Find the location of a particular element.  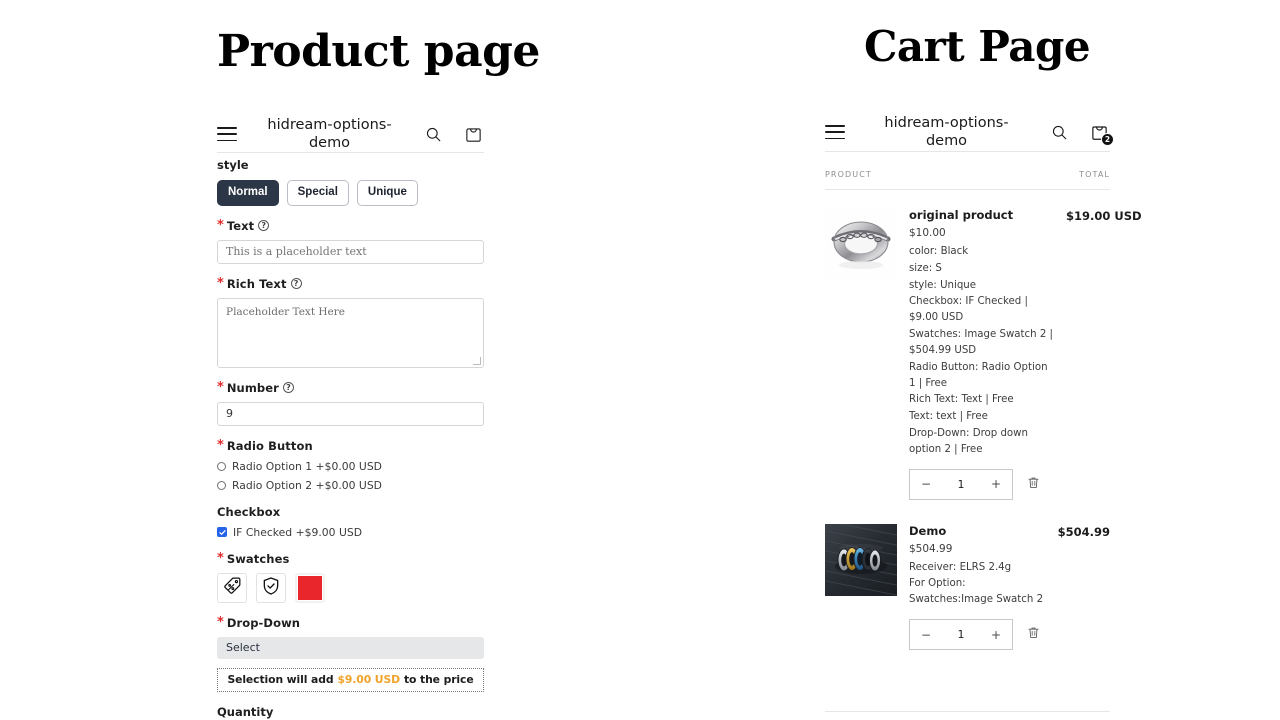

field-dropdown-label: * Drop-Down is located at coordinates (350, 623).